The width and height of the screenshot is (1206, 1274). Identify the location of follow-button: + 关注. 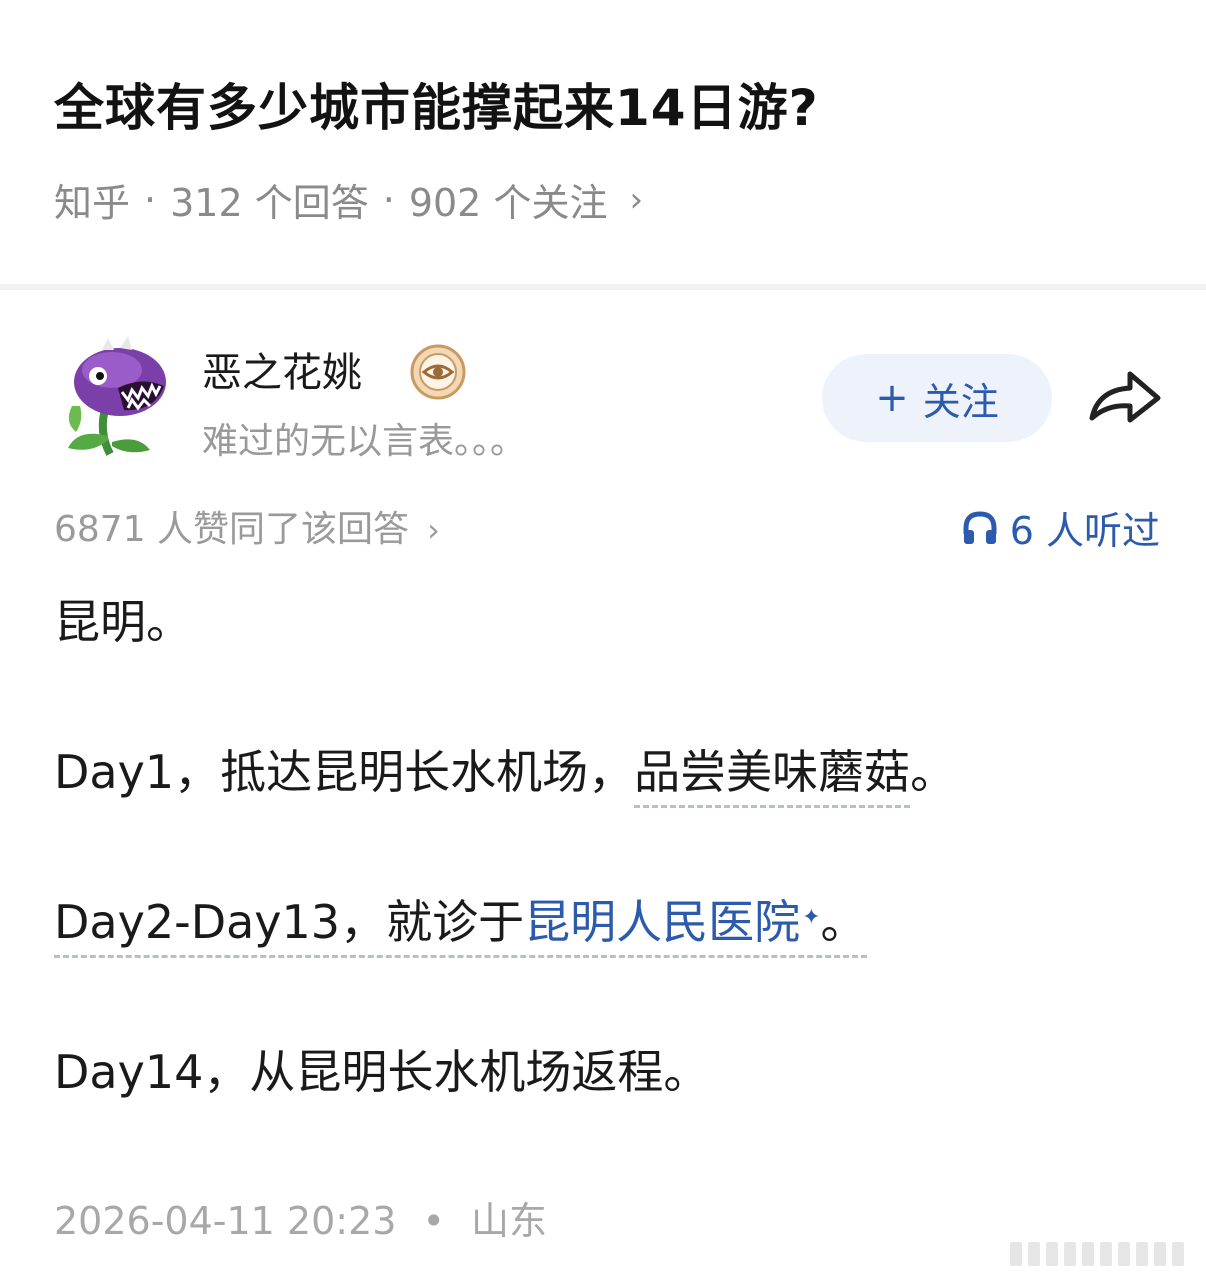
(937, 398).